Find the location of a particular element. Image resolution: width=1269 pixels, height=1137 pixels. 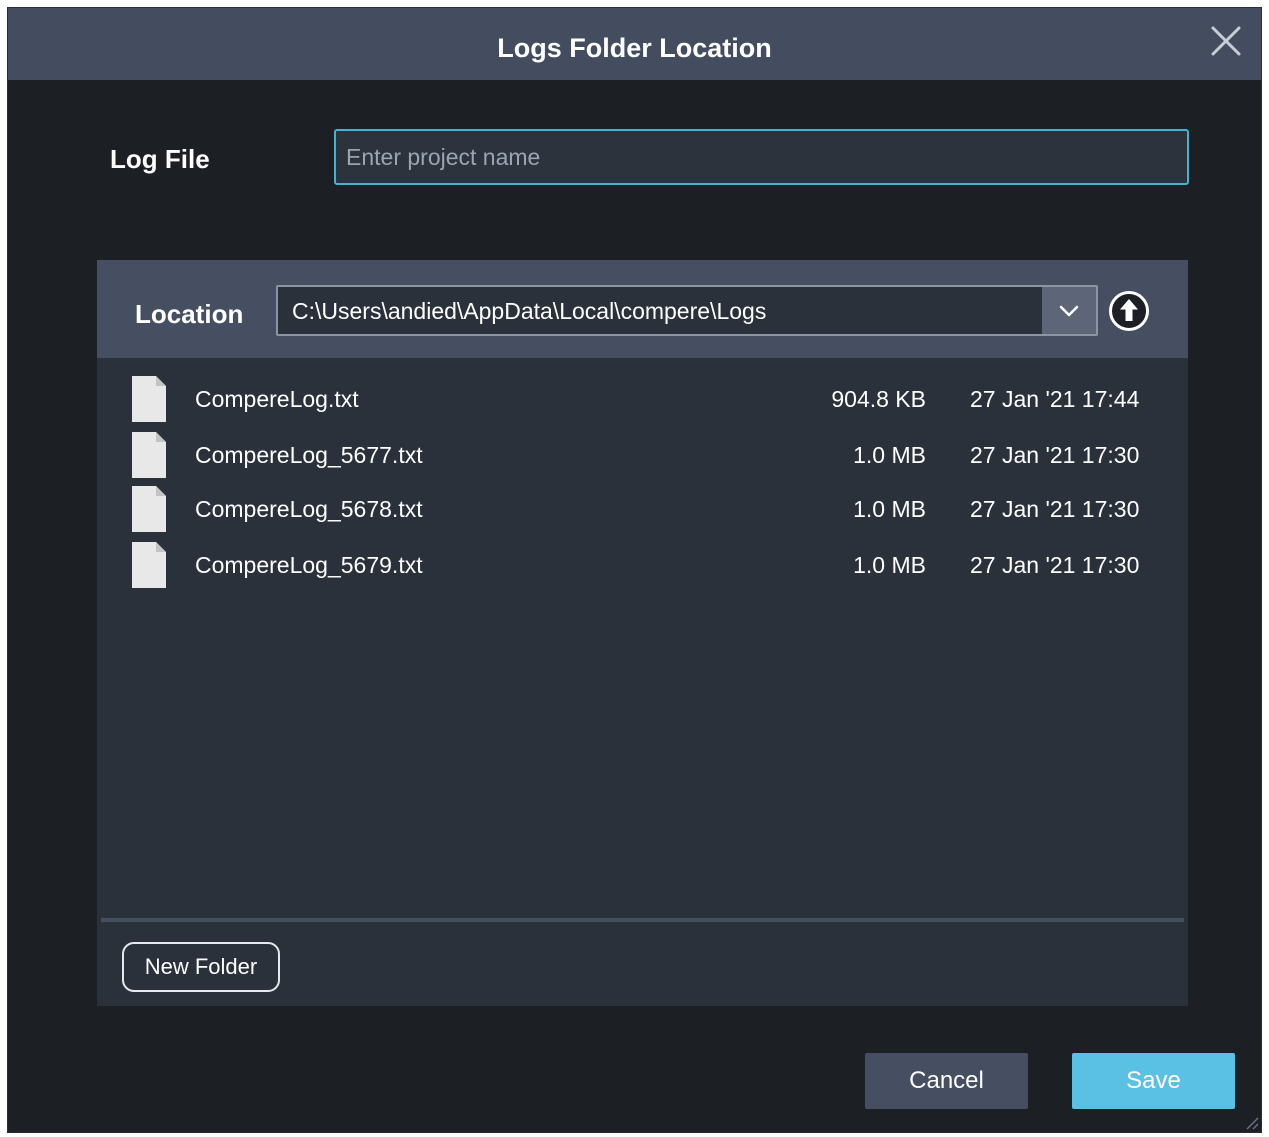

resize-grip-icon is located at coordinates (1251, 1122).